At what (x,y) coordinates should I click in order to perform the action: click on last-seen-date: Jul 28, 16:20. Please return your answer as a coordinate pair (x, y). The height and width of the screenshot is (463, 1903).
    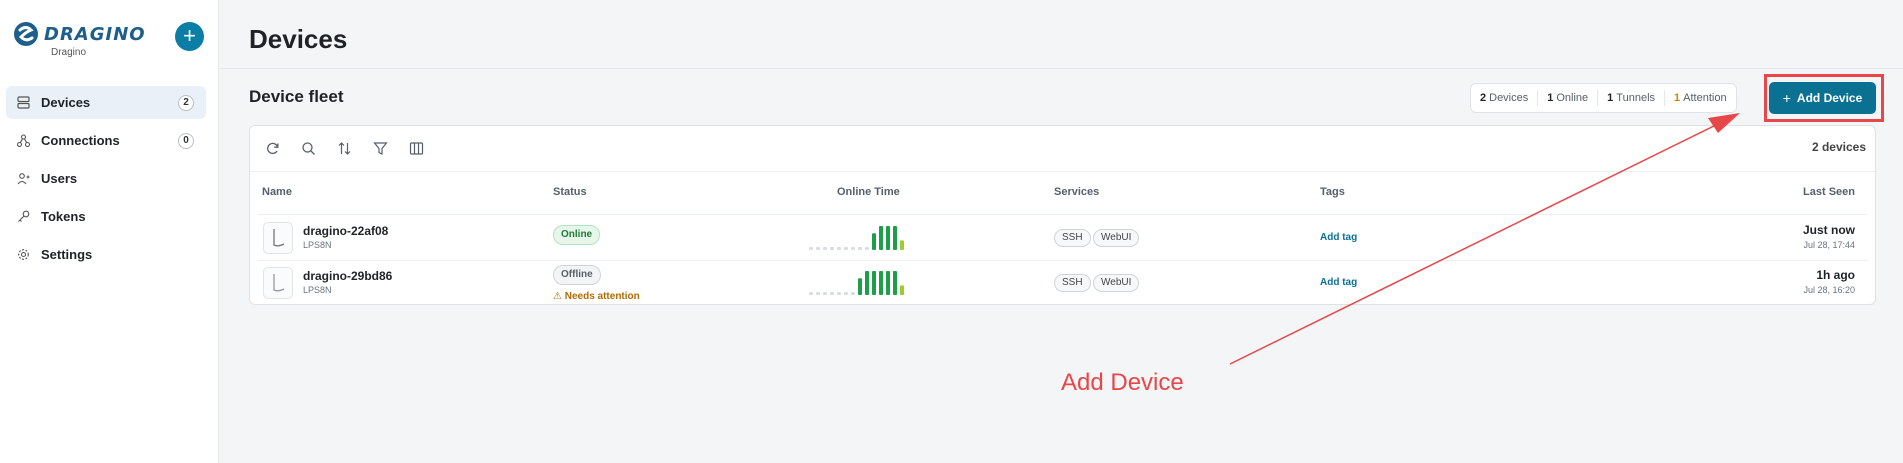
    Looking at the image, I should click on (1829, 290).